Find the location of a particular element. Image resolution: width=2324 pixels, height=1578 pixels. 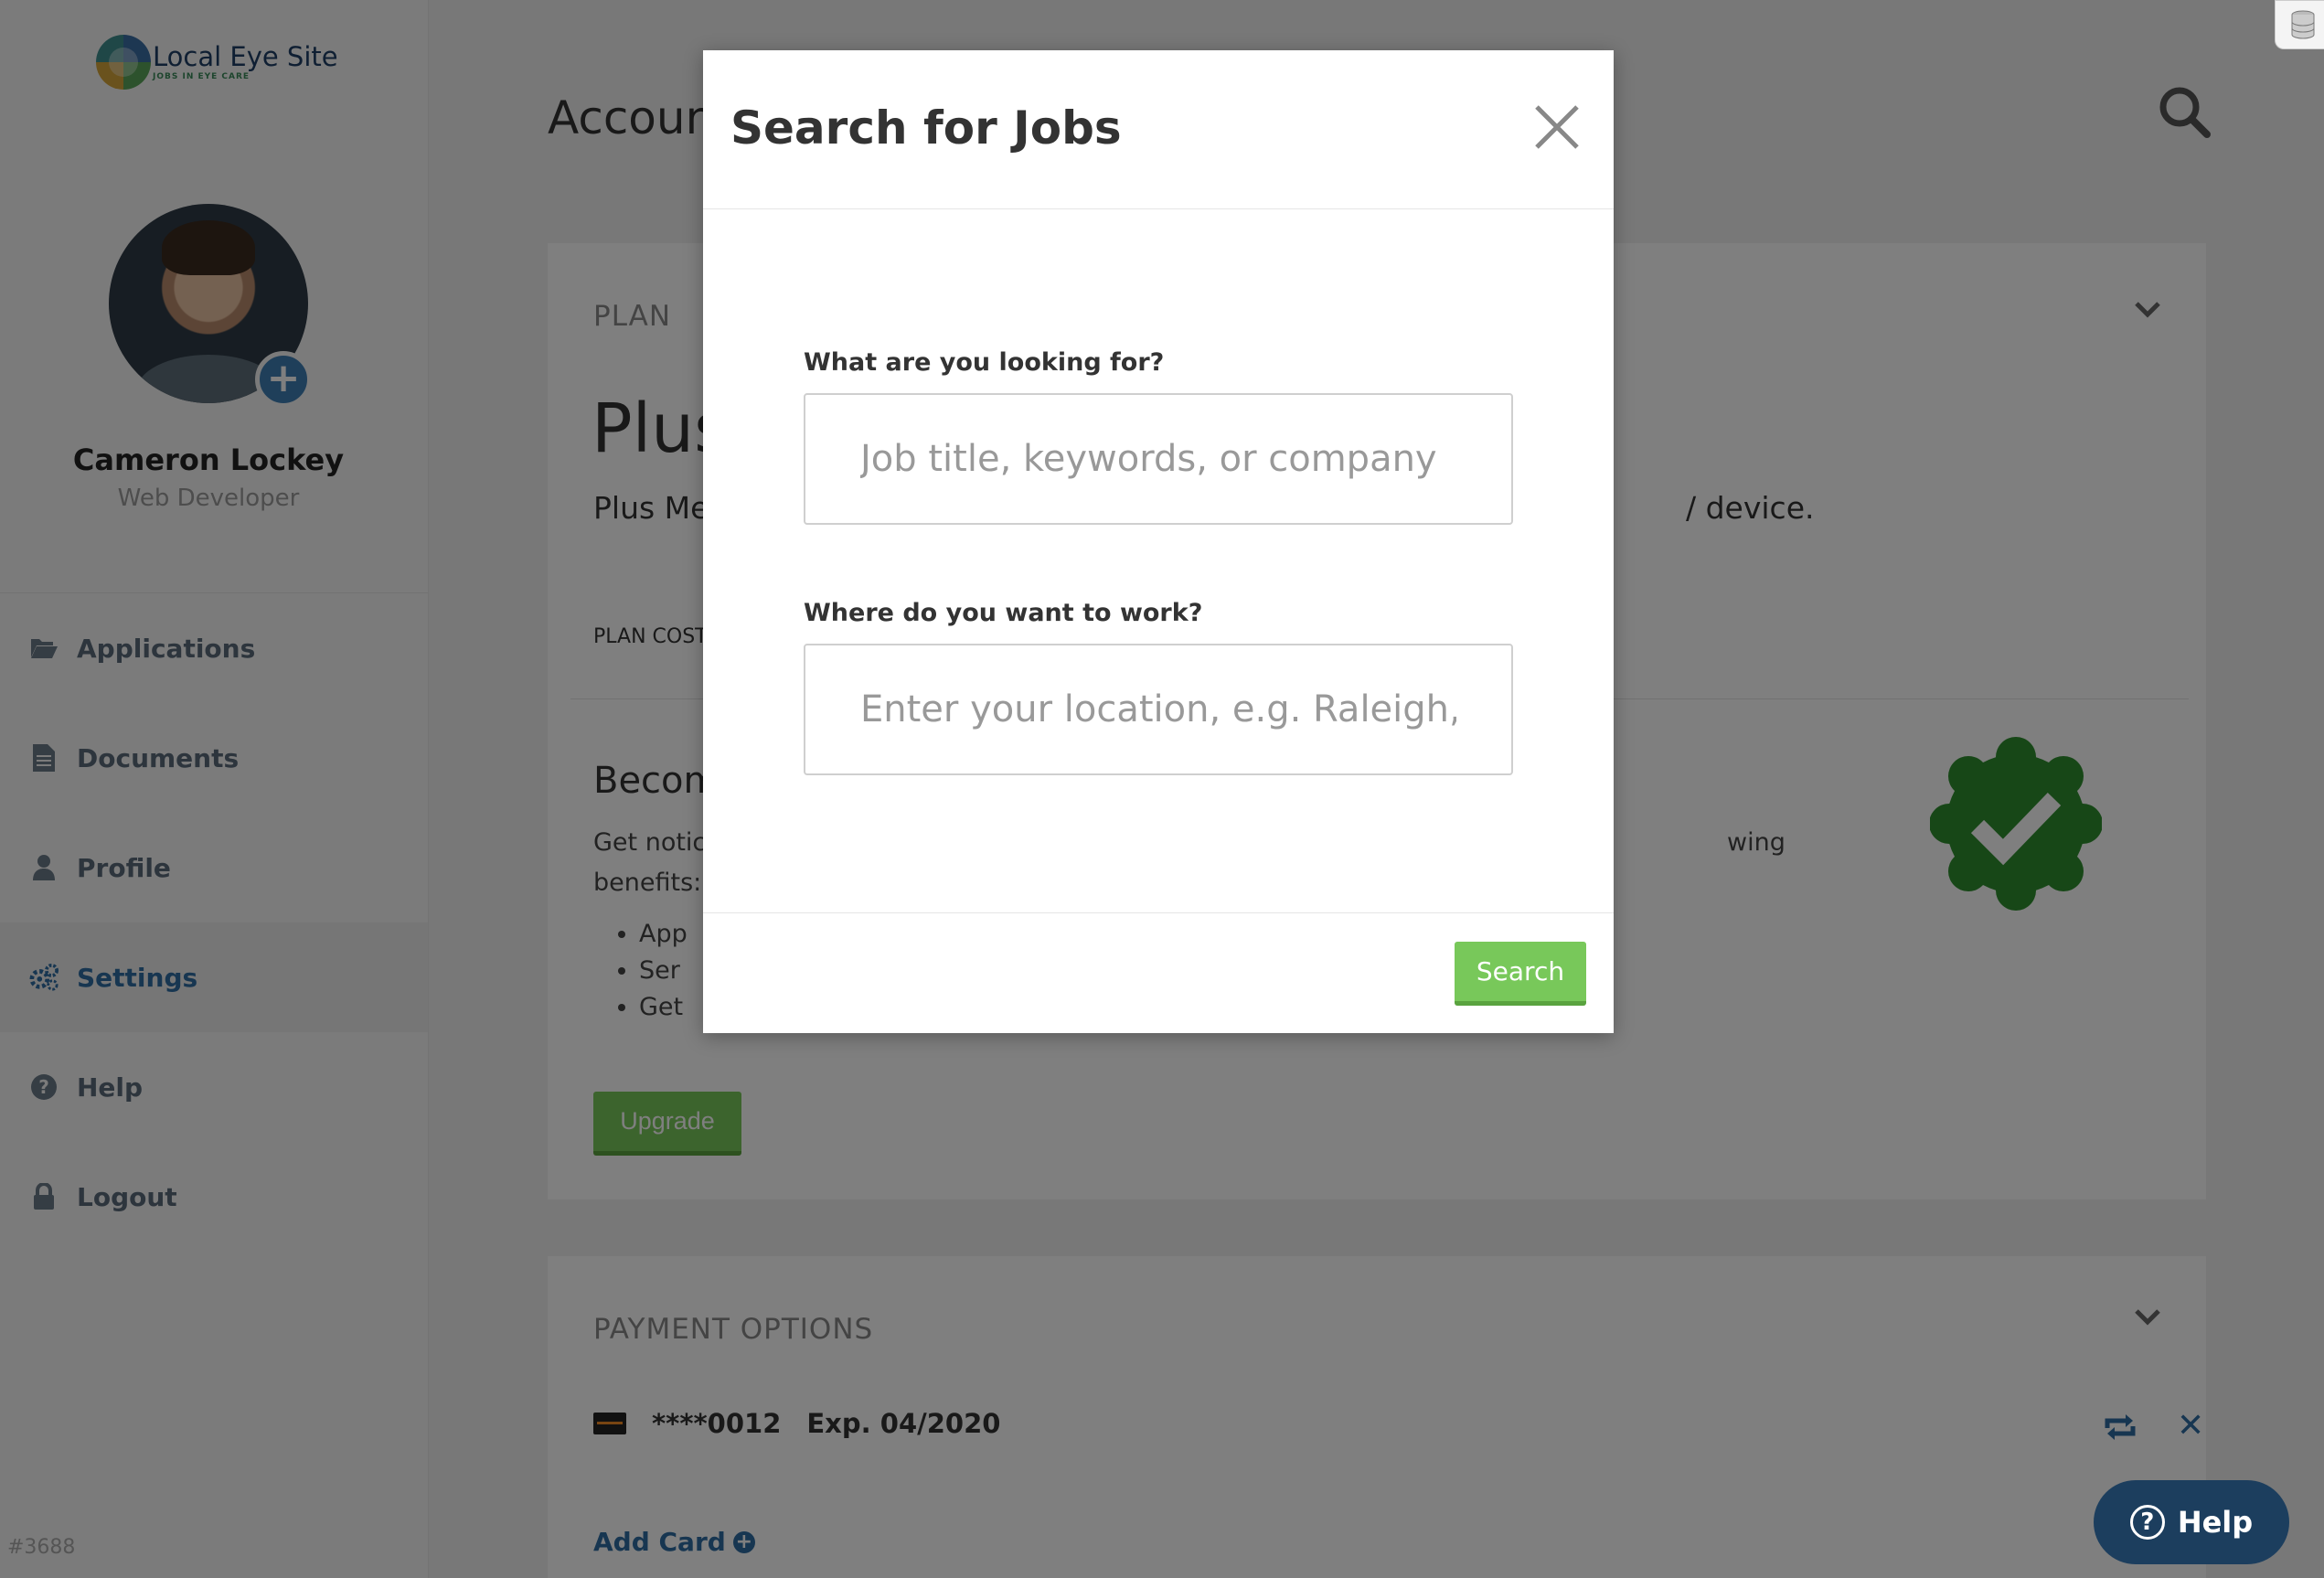

where-label: Where do you want to work? is located at coordinates (1003, 613).